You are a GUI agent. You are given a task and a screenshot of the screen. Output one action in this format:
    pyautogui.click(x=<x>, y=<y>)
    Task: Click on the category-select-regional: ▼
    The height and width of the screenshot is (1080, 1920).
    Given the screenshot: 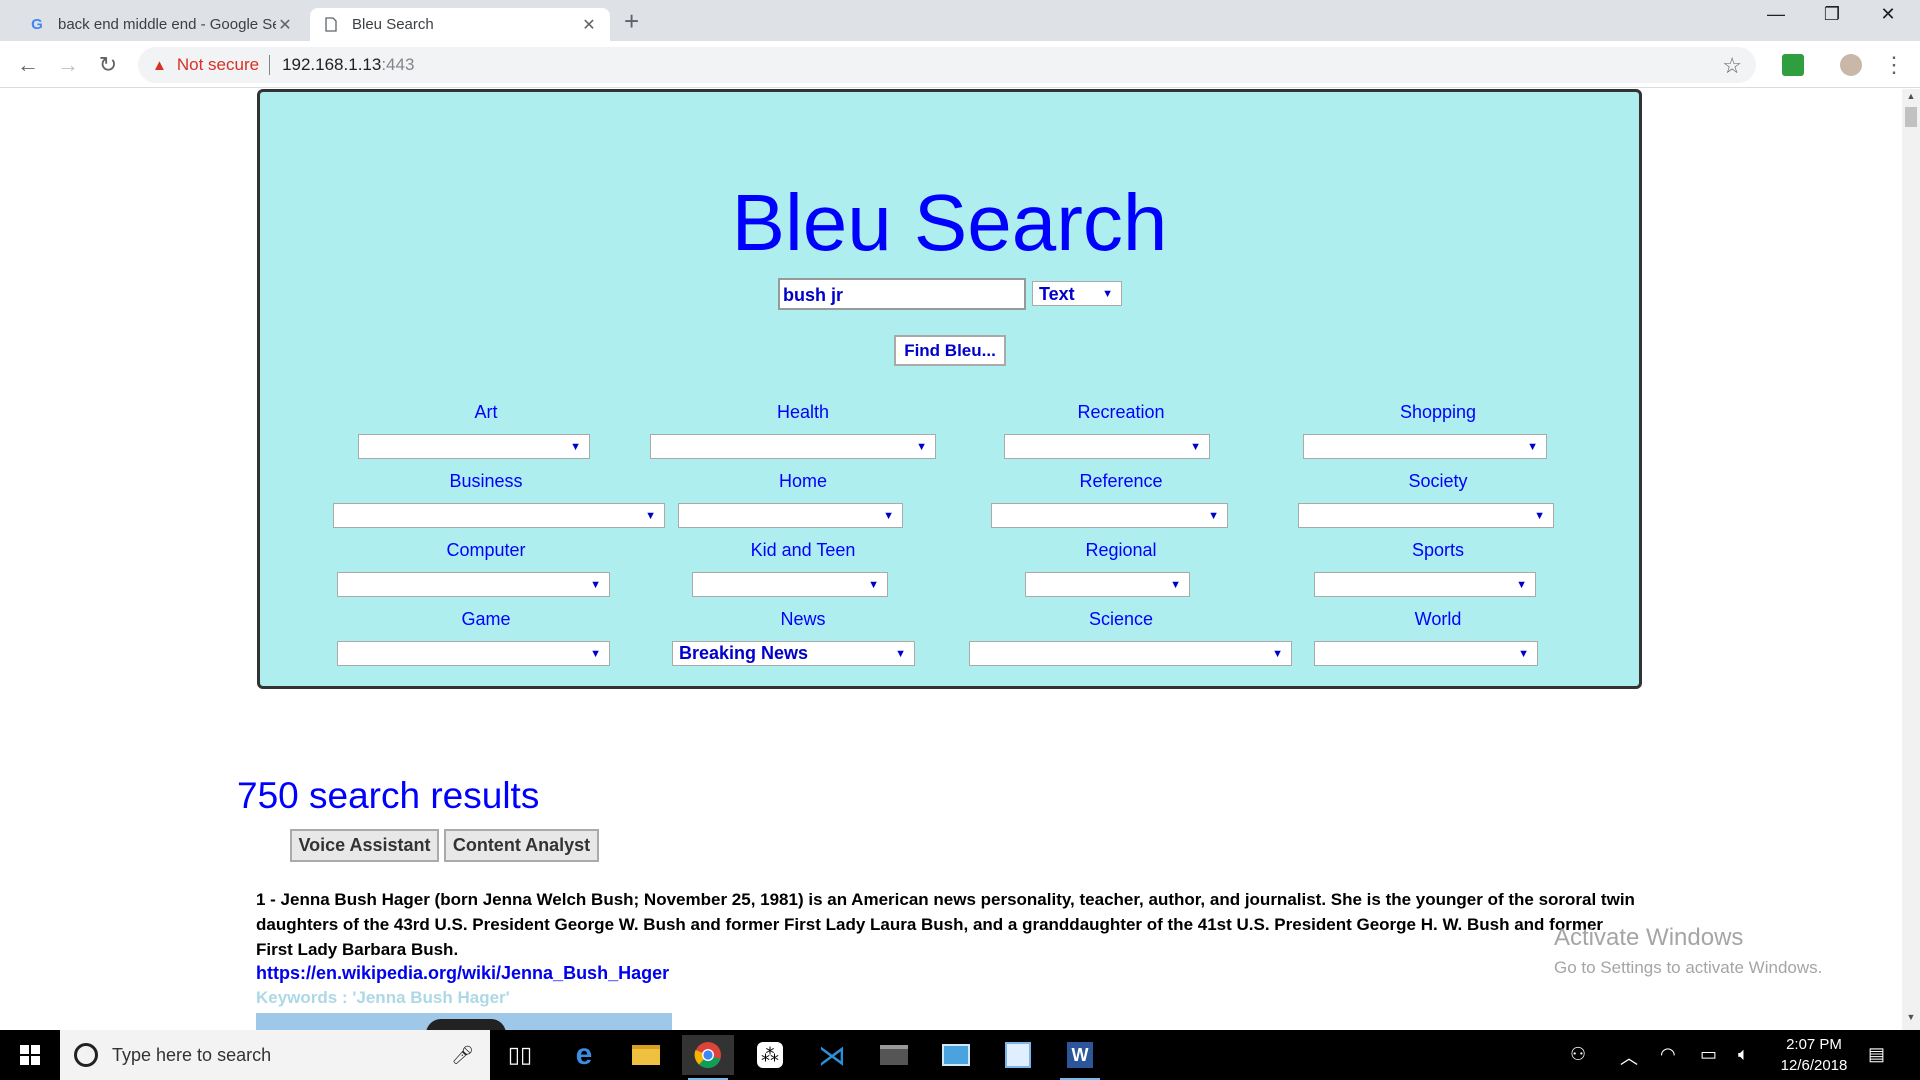 What is the action you would take?
    pyautogui.click(x=1107, y=584)
    